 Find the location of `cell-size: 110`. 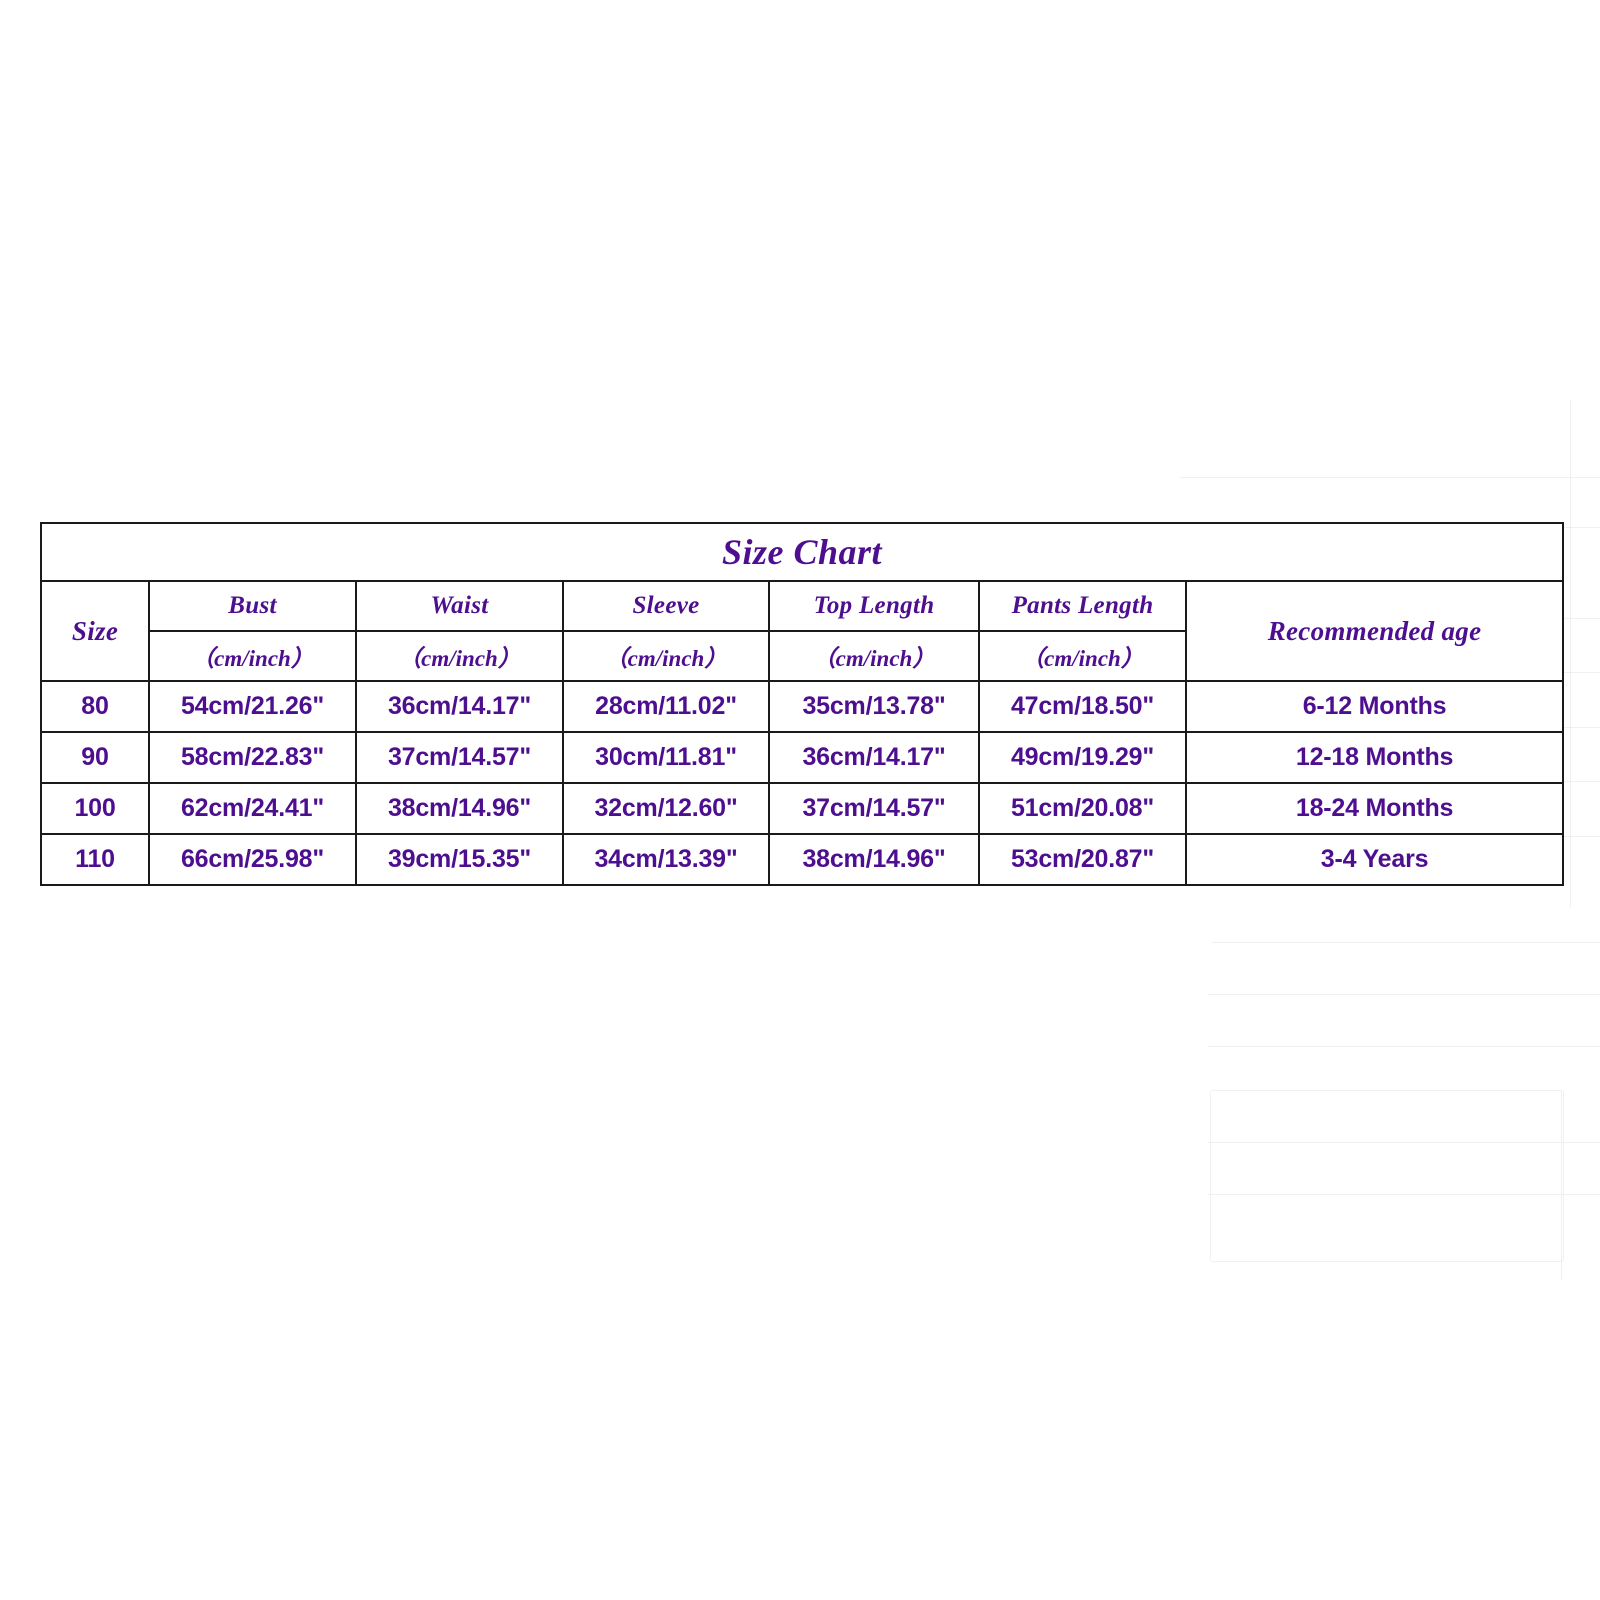

cell-size: 110 is located at coordinates (95, 859).